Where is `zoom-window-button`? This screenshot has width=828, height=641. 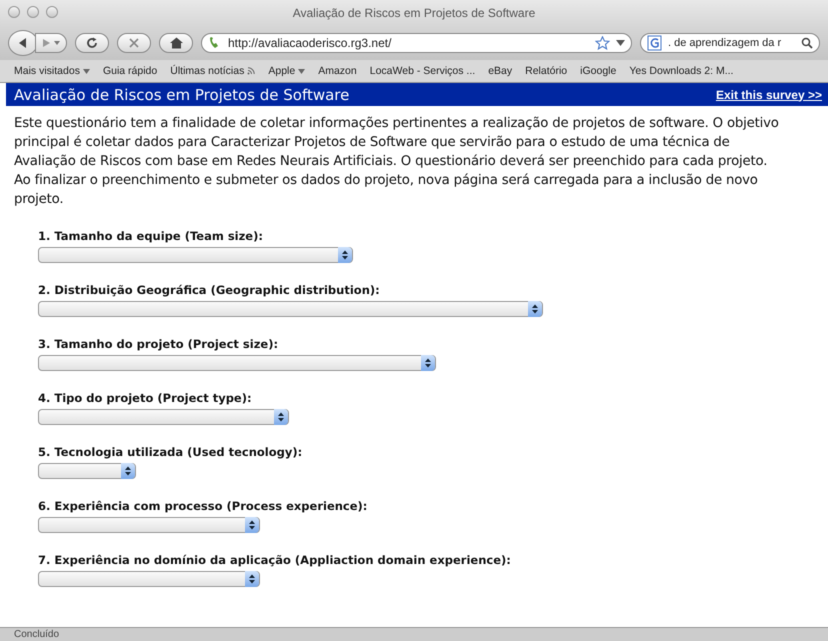
zoom-window-button is located at coordinates (52, 12).